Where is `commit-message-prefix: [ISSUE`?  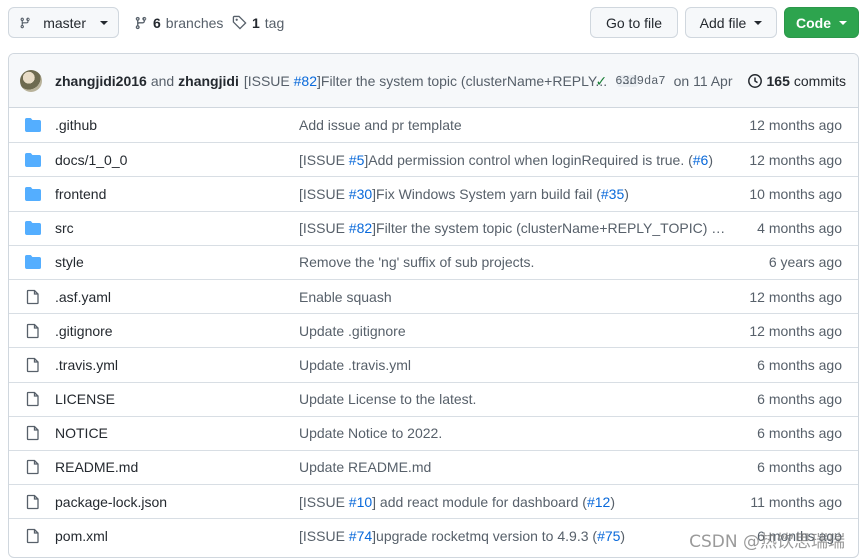
commit-message-prefix: [ISSUE is located at coordinates (268, 81).